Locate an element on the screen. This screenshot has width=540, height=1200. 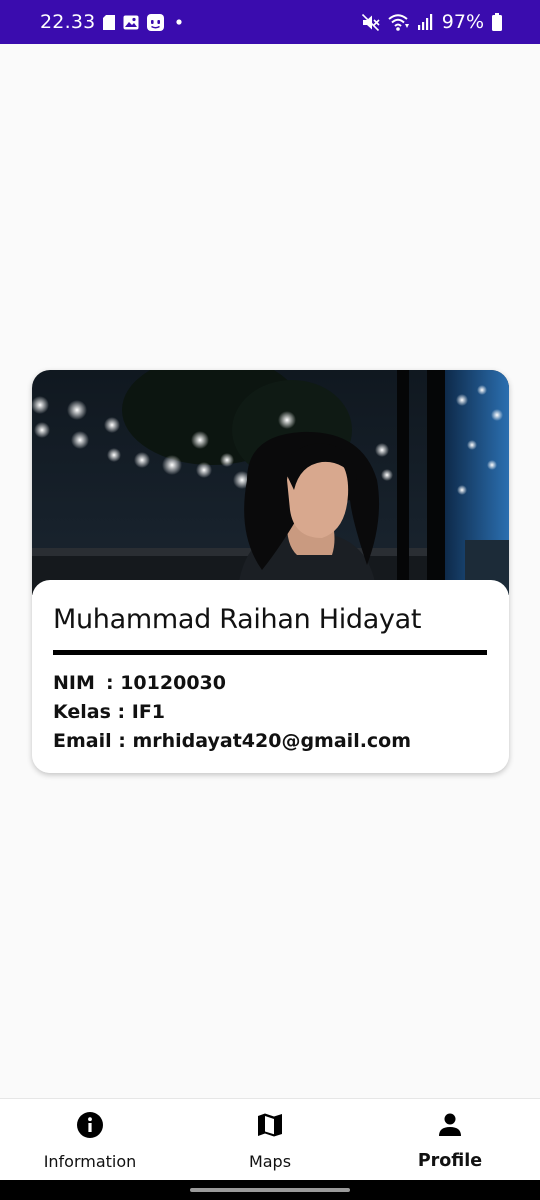
nim-value: : 10120030 is located at coordinates (166, 683).